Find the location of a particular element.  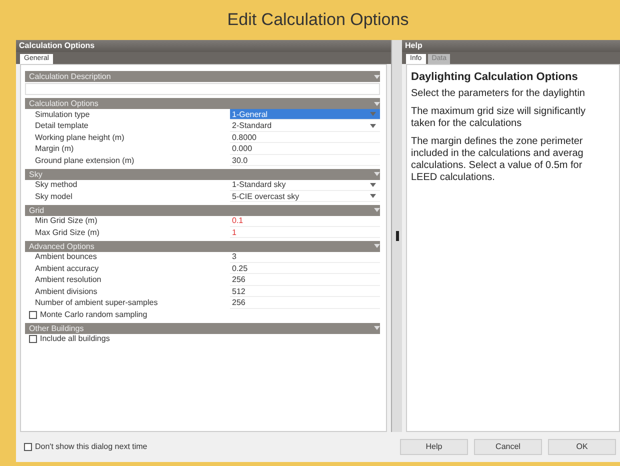

value-field: 0.25 is located at coordinates (305, 268).